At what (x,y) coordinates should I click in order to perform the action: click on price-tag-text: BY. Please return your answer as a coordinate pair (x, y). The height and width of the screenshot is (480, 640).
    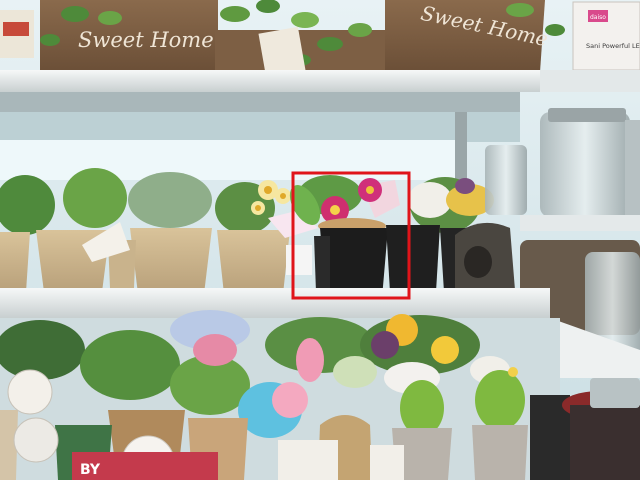
    Looking at the image, I should click on (90, 470).